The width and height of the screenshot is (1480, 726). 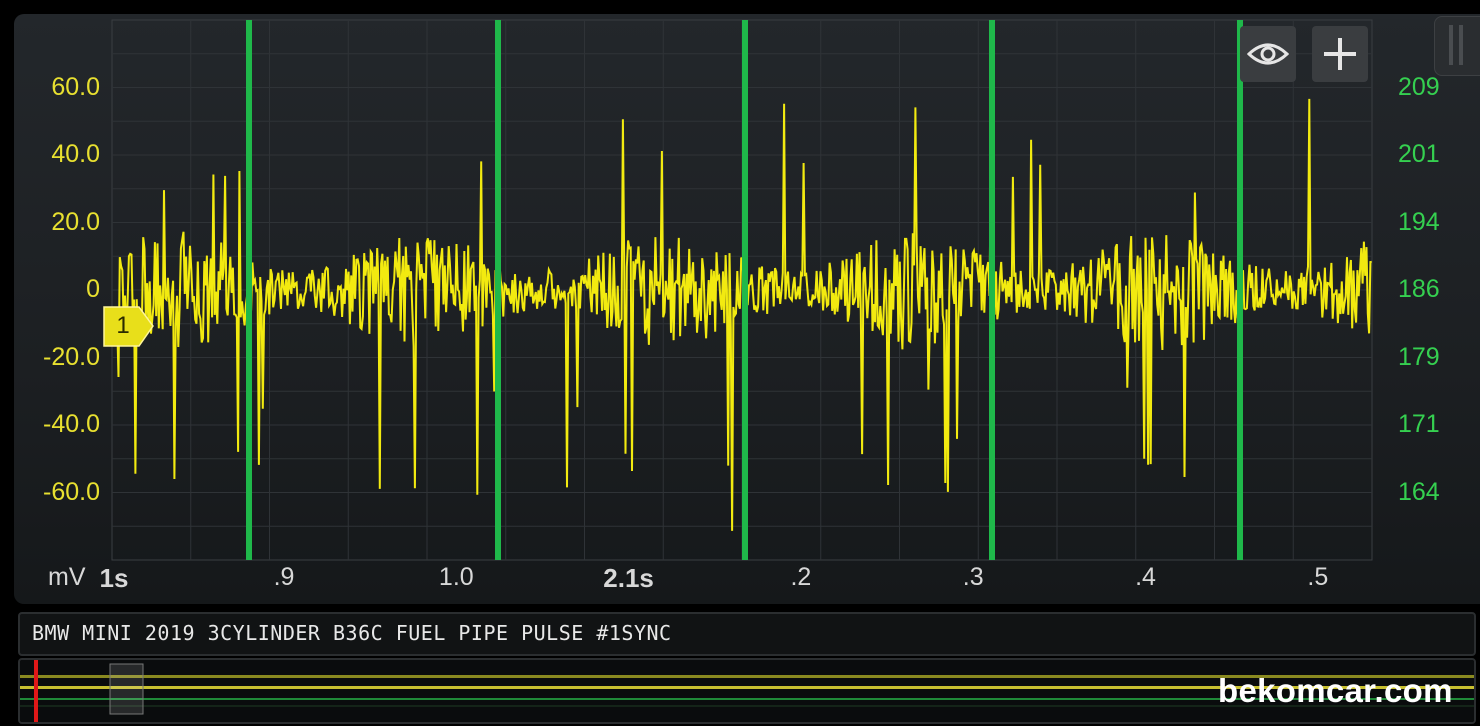 I want to click on eye-button, so click(x=1268, y=54).